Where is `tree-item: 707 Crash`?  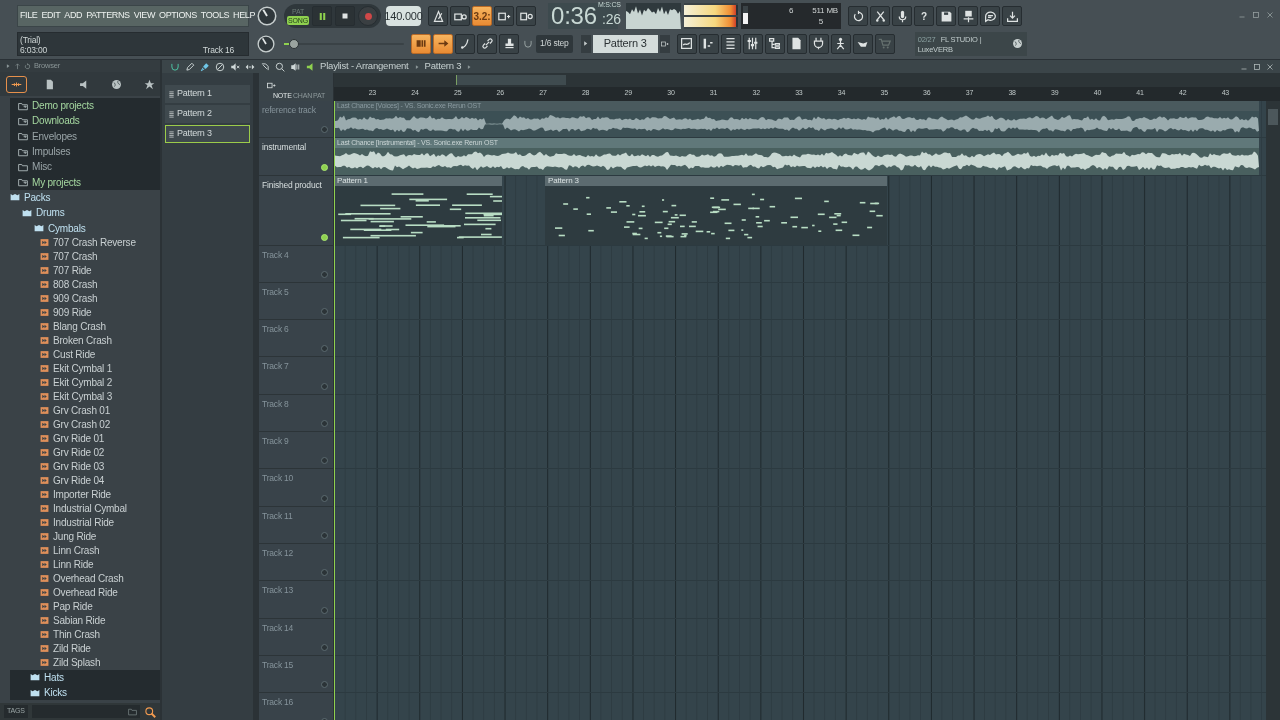
tree-item: 707 Crash is located at coordinates (80, 256).